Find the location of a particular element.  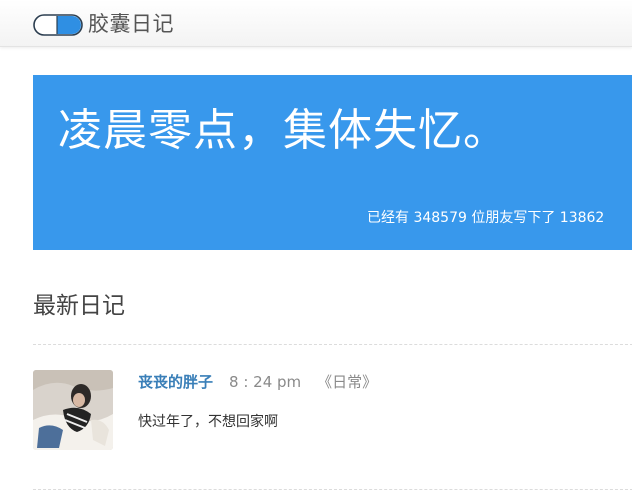

entry-divider is located at coordinates (332, 489).